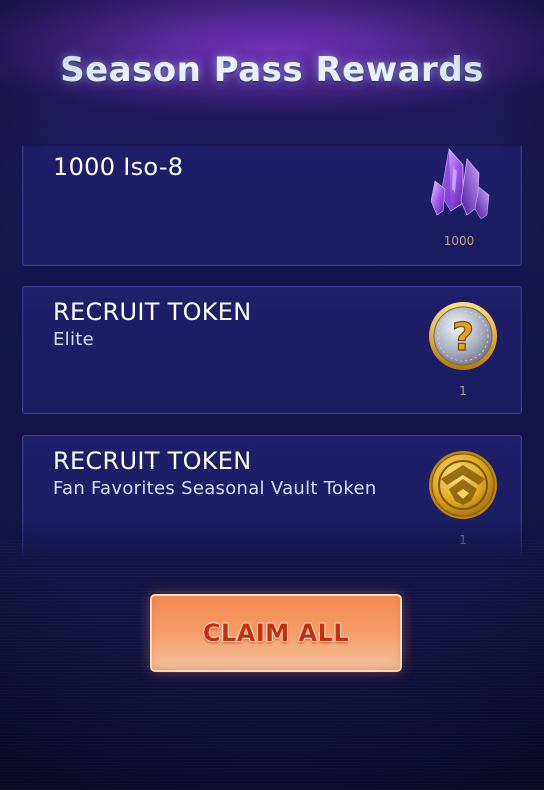 Image resolution: width=544 pixels, height=790 pixels. I want to click on reward-card-elite-token: RECRUIT TOKEN Elite ? 1, so click(272, 350).